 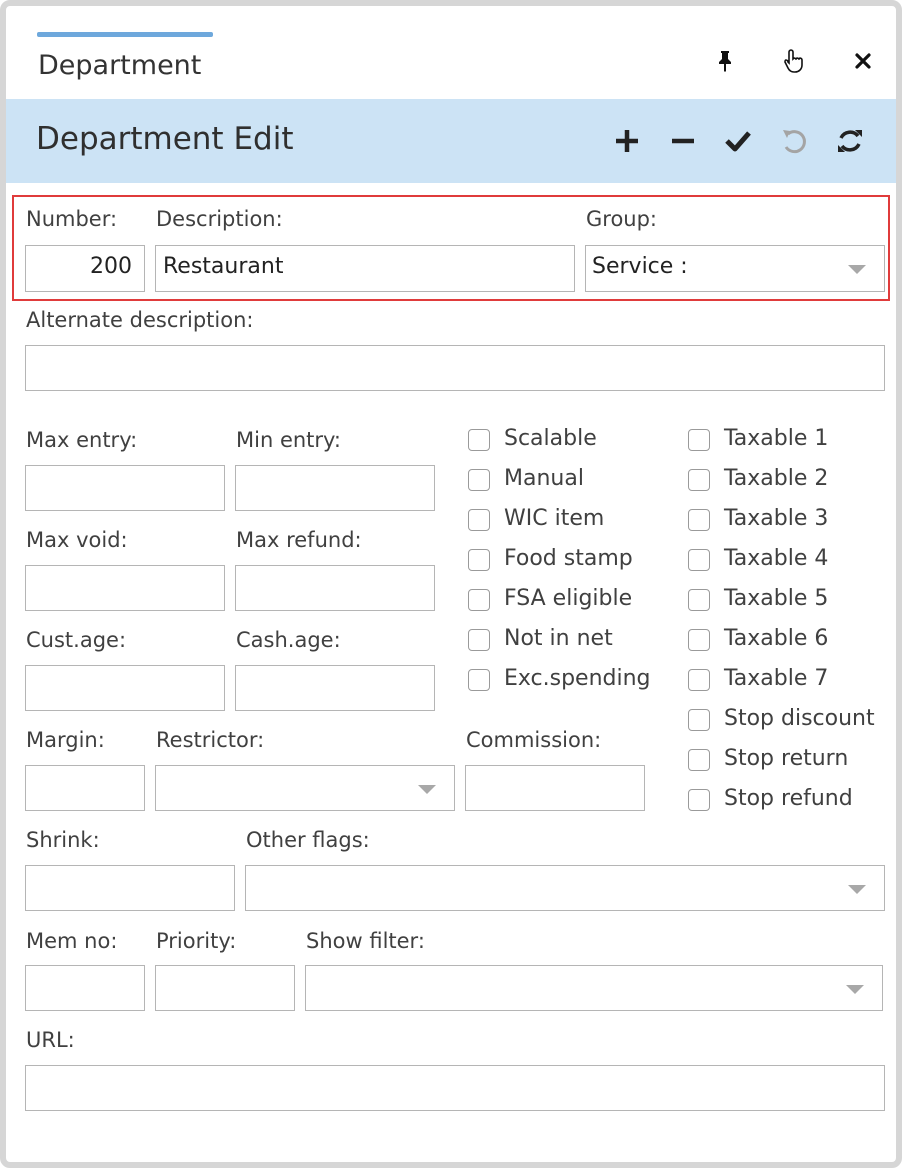 I want to click on taxable-3-checkbox, so click(x=699, y=520).